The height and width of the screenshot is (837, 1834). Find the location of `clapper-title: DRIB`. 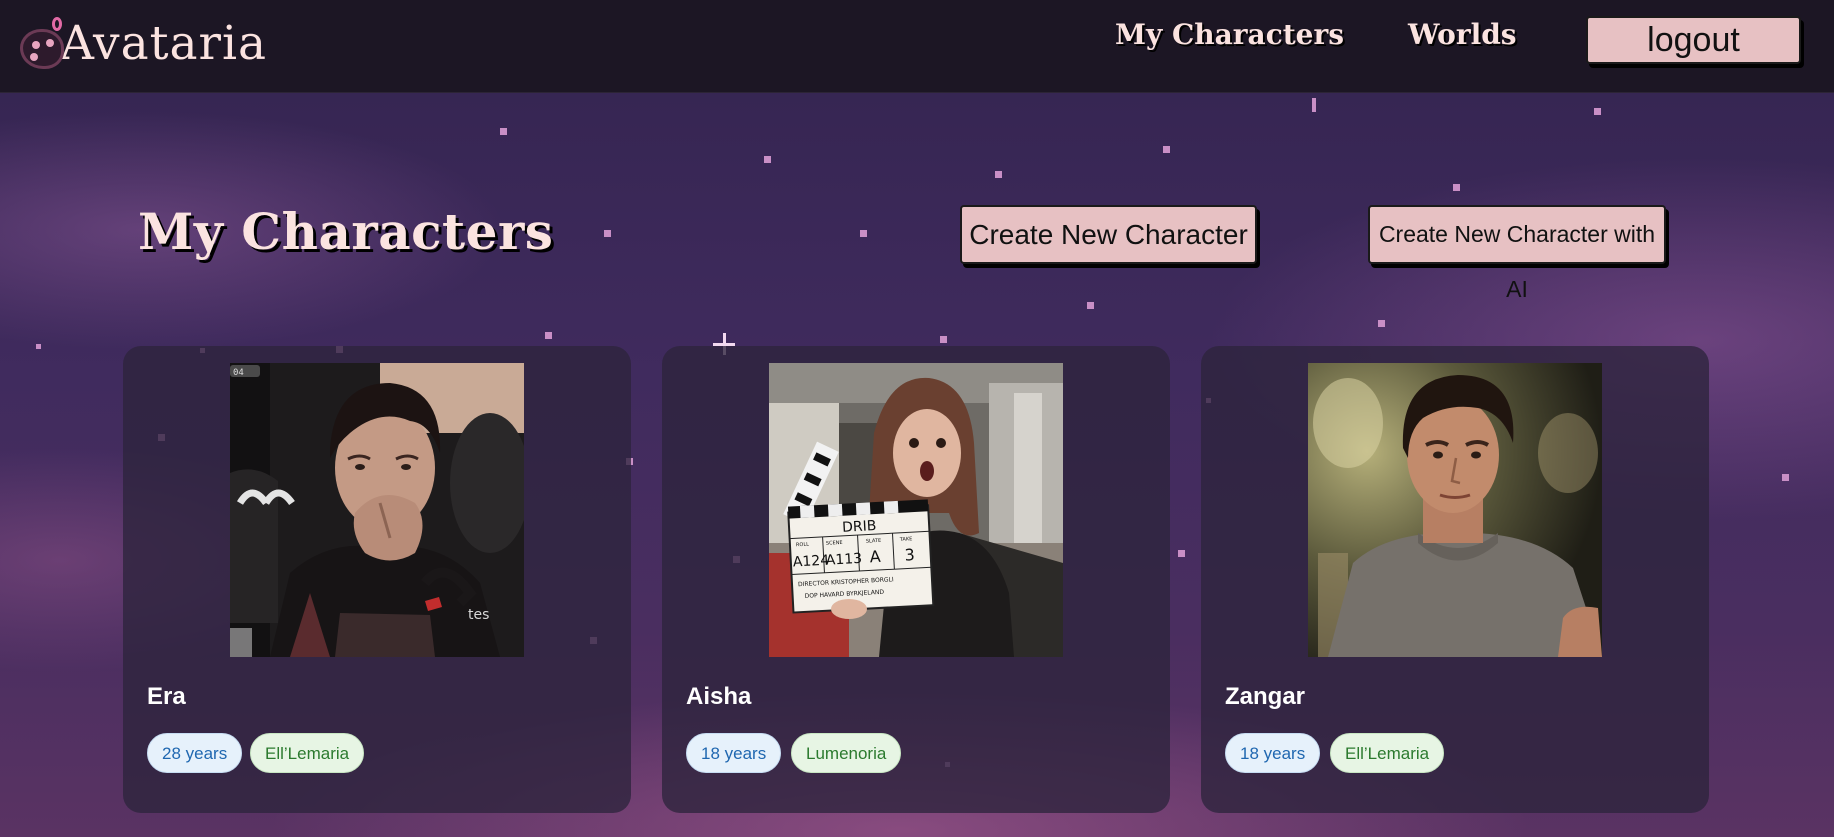

clapper-title: DRIB is located at coordinates (859, 527).